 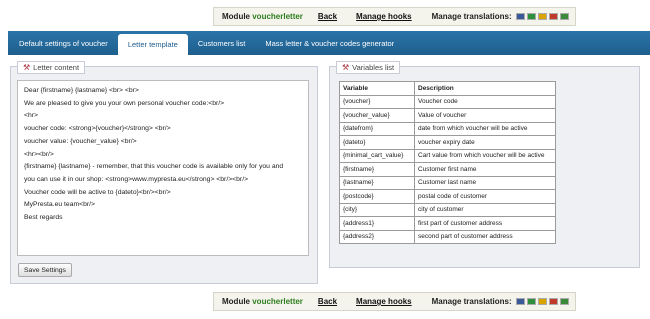 I want to click on letter-content-title-text: Letter content, so click(x=56, y=67).